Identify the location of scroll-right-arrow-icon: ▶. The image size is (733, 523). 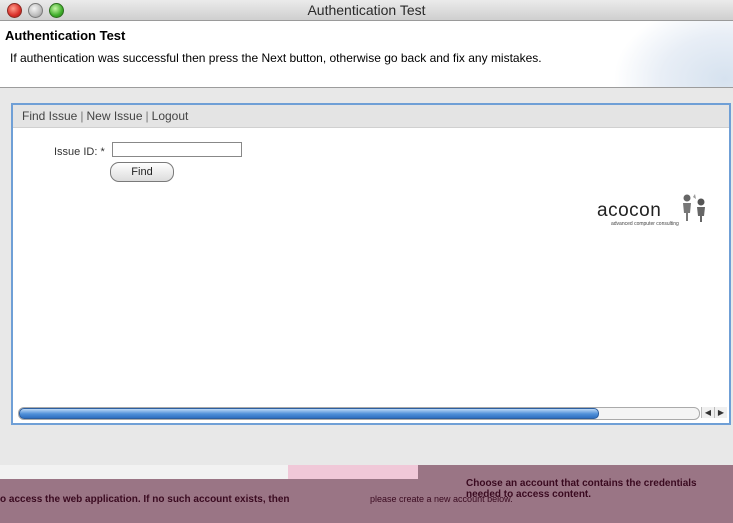
(720, 412).